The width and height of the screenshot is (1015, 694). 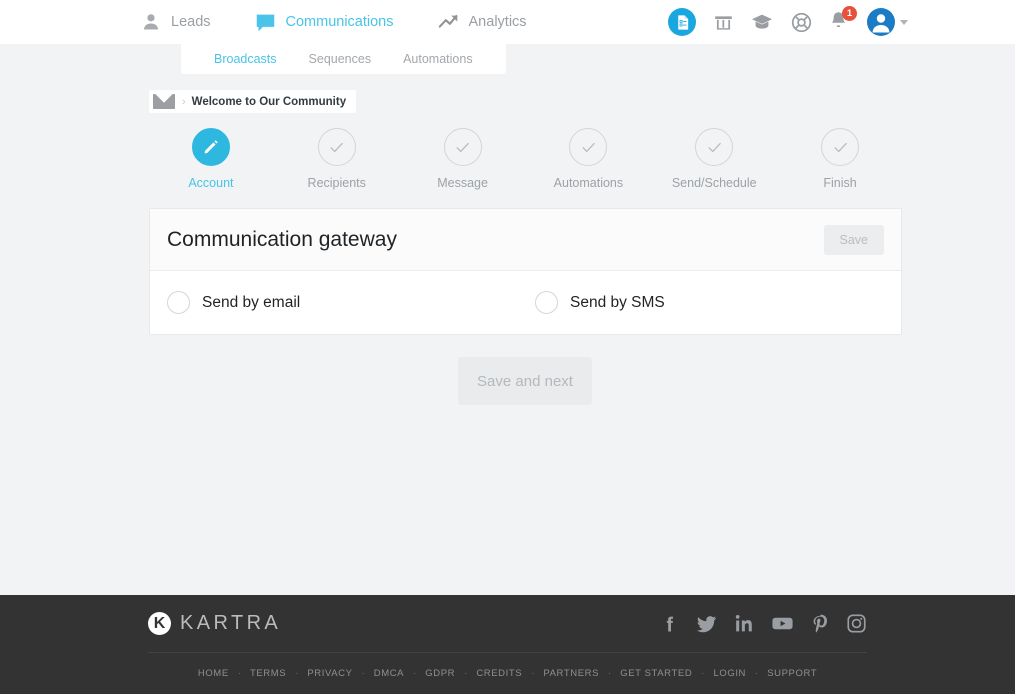 What do you see at coordinates (191, 22) in the screenshot?
I see `nav-label-leads: Leads` at bounding box center [191, 22].